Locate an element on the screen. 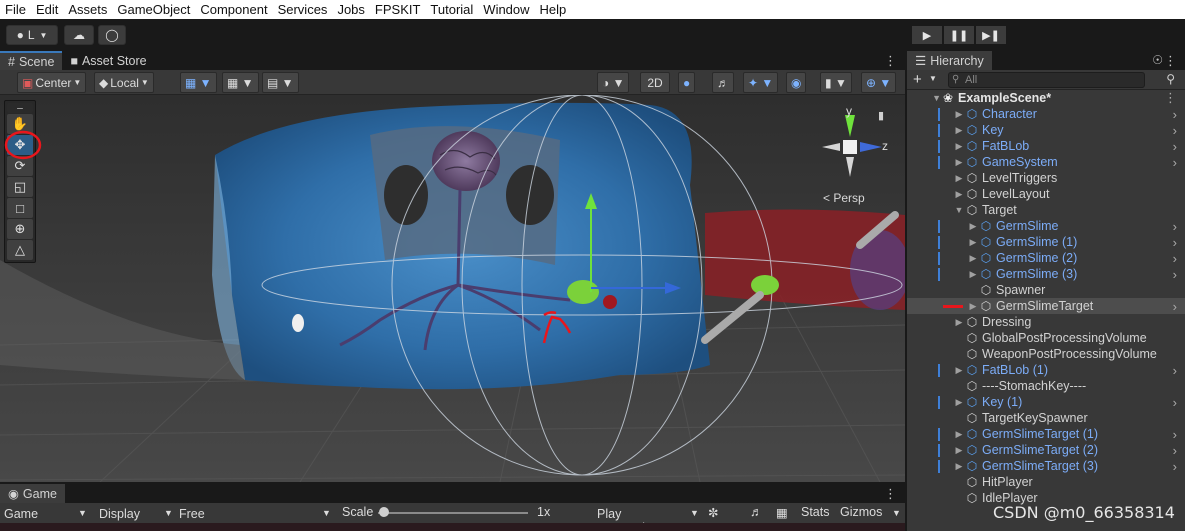  gizmos-dropdown: ⊕ ▼ is located at coordinates (879, 82).